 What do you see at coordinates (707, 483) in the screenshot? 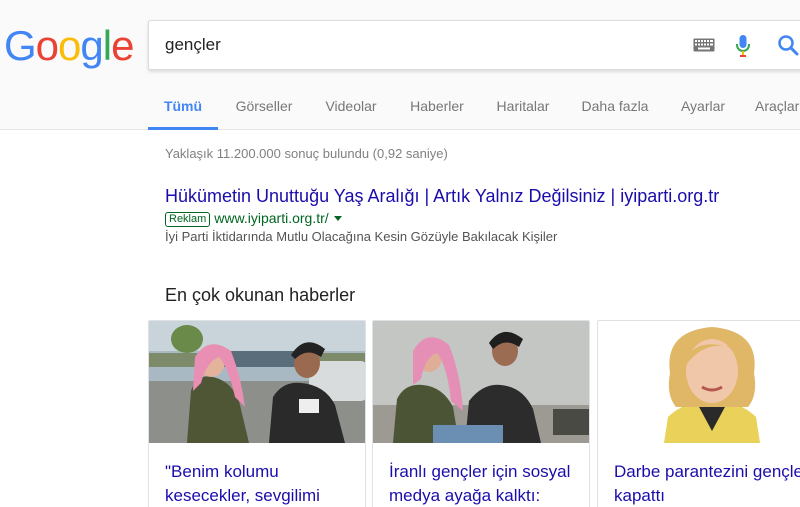
I see `news-card-title: Darbe parantezini gençler kapattı` at bounding box center [707, 483].